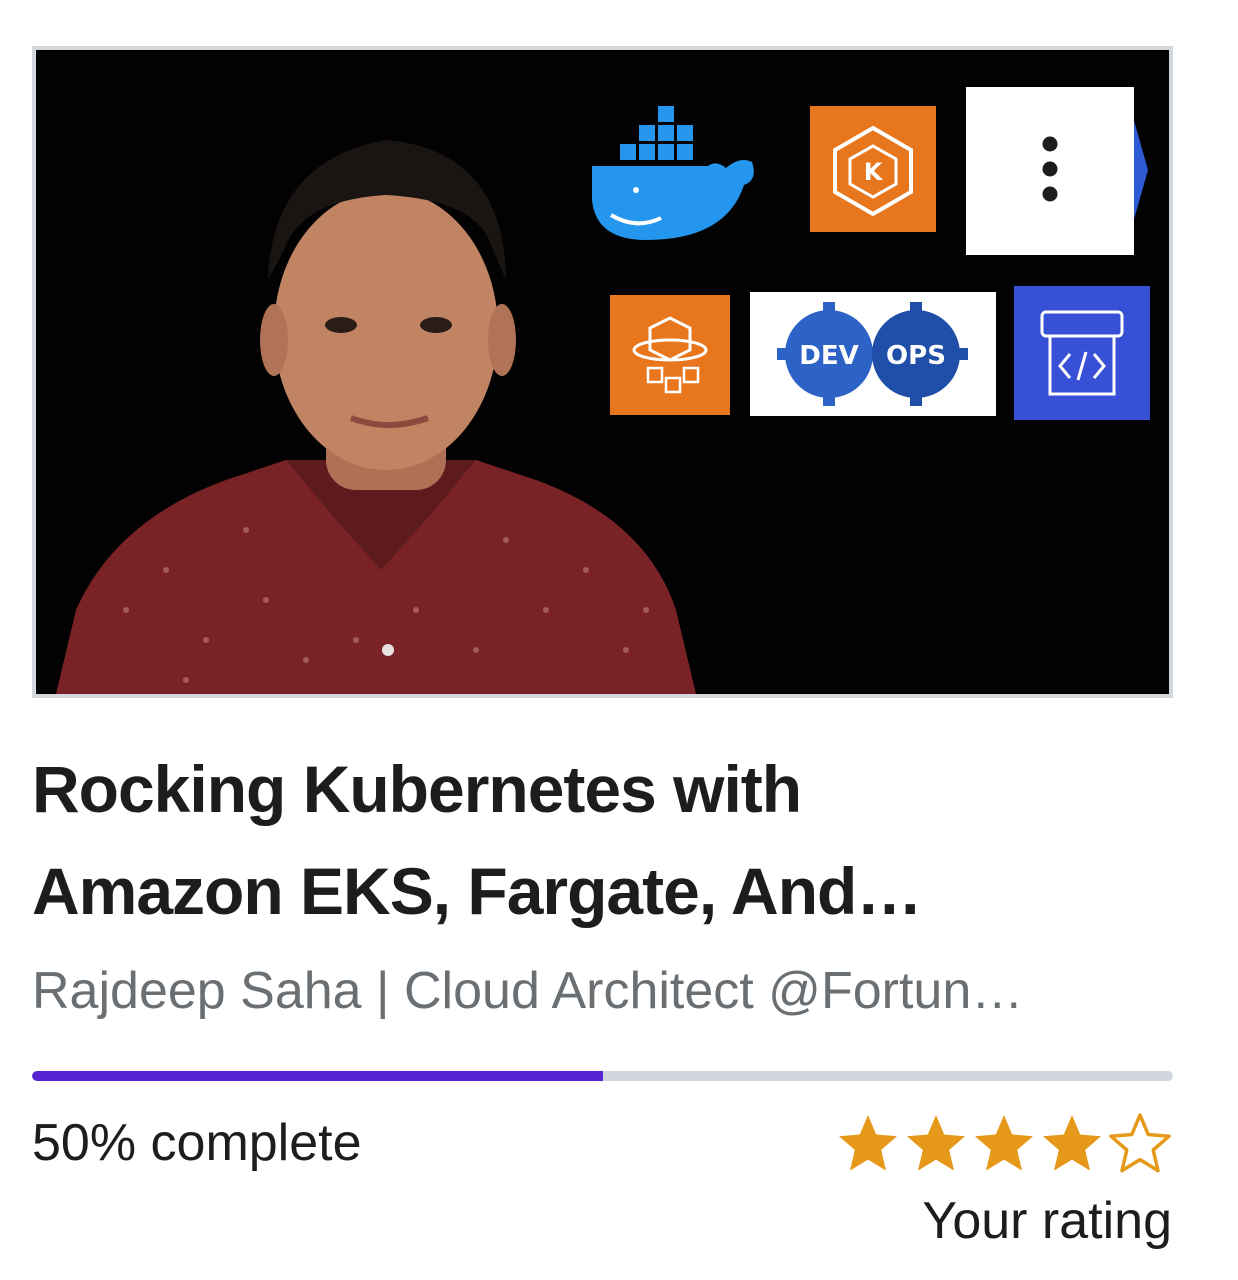 The image size is (1238, 1280). I want to click on svg-text: DEV, so click(828, 356).